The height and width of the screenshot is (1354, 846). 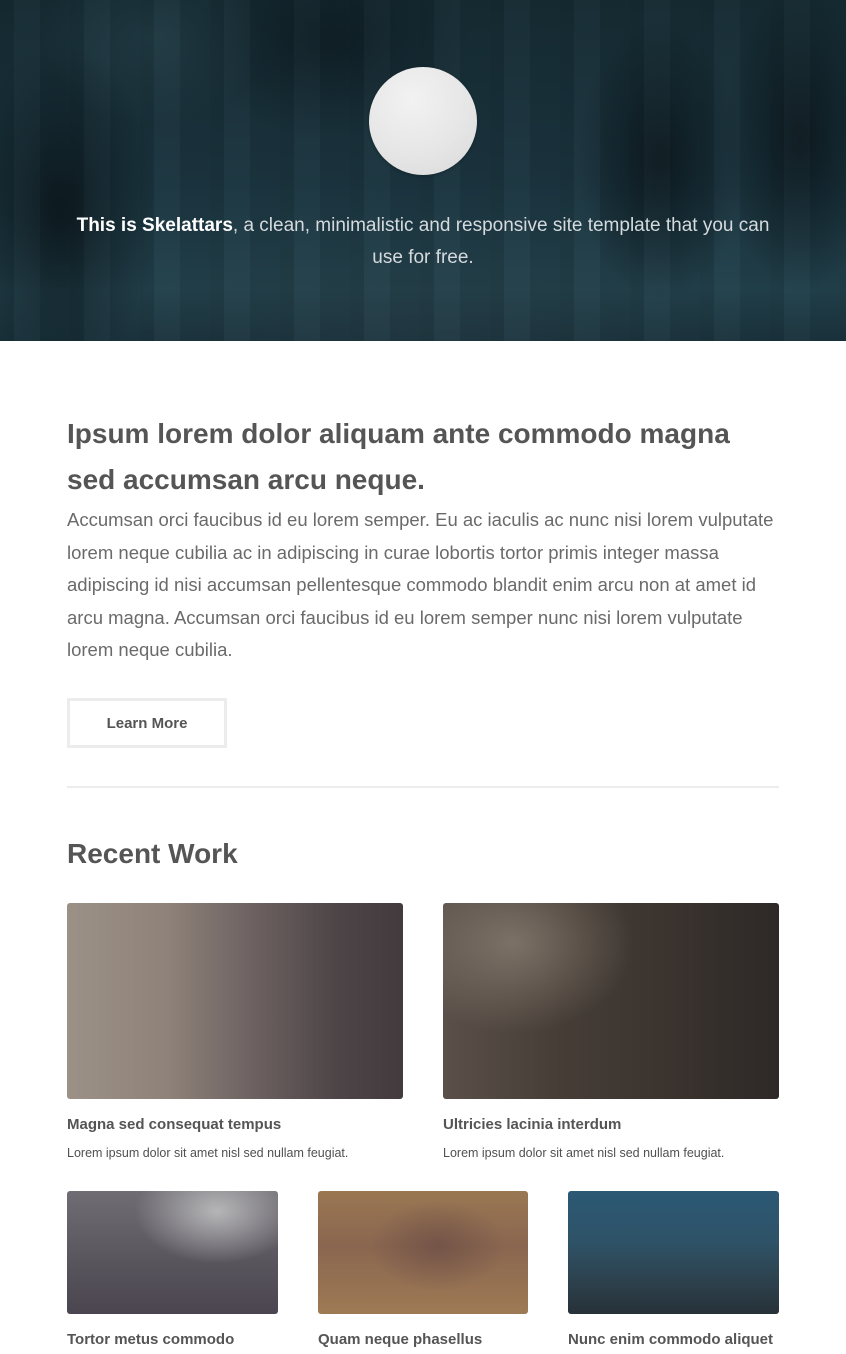 I want to click on learn-more-button: Learn More, so click(x=147, y=723).